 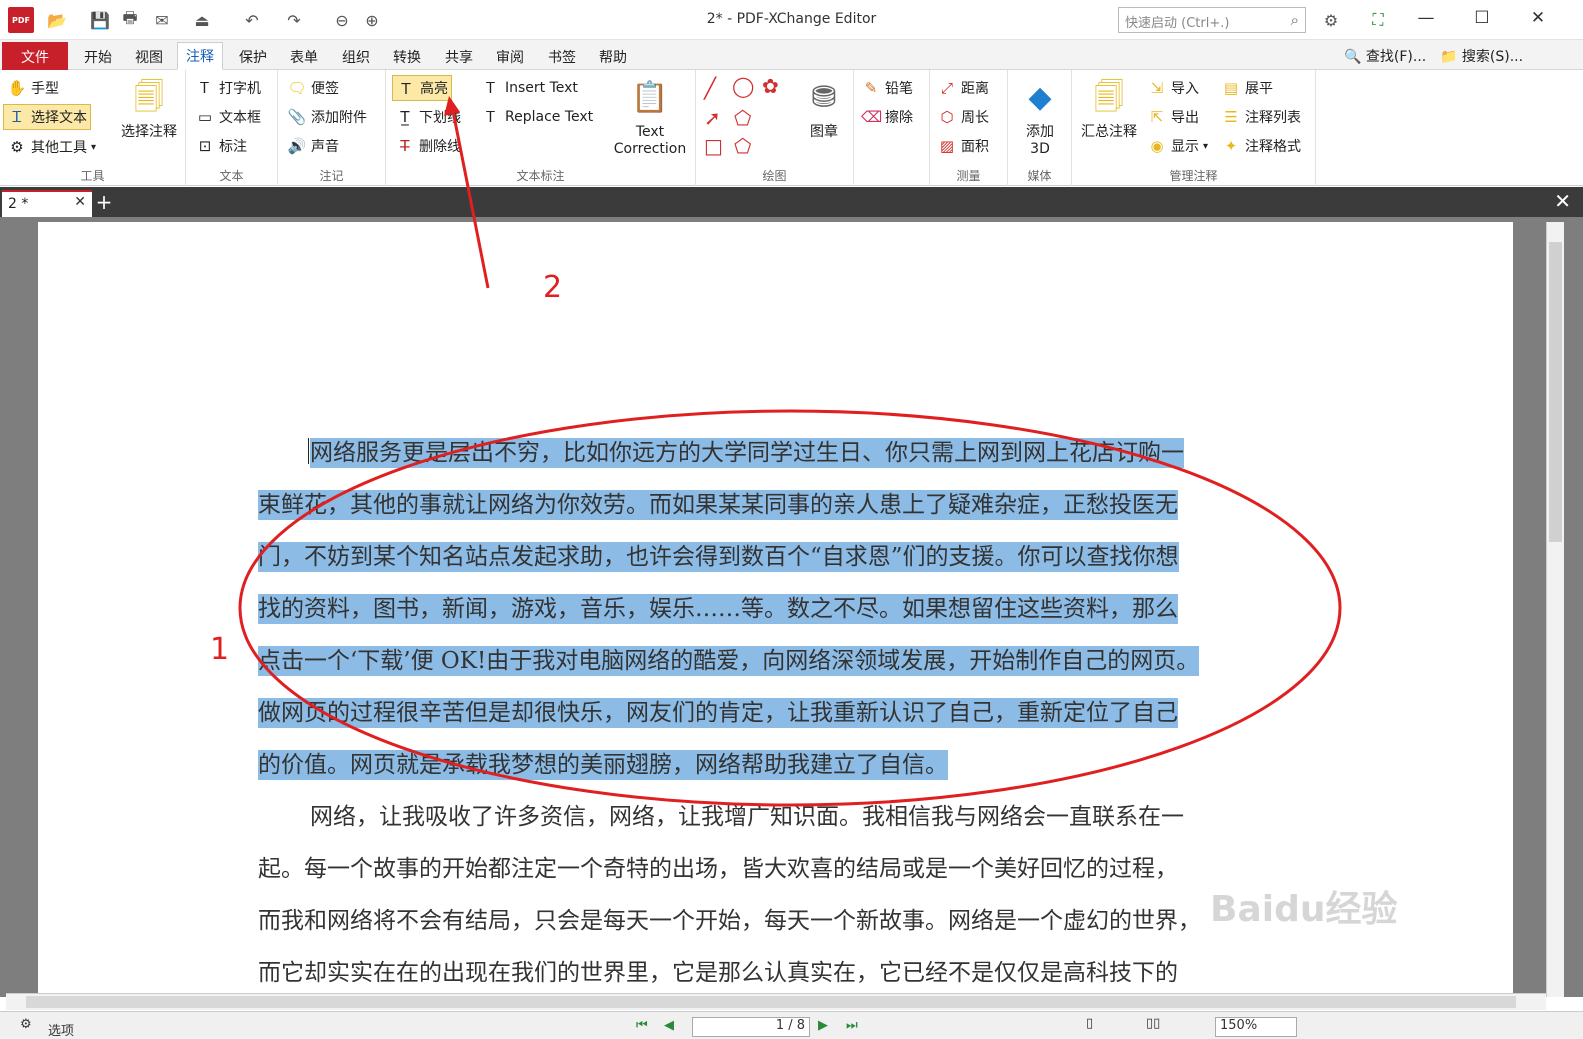 What do you see at coordinates (47, 203) in the screenshot?
I see `document-tab: 2 * ✕` at bounding box center [47, 203].